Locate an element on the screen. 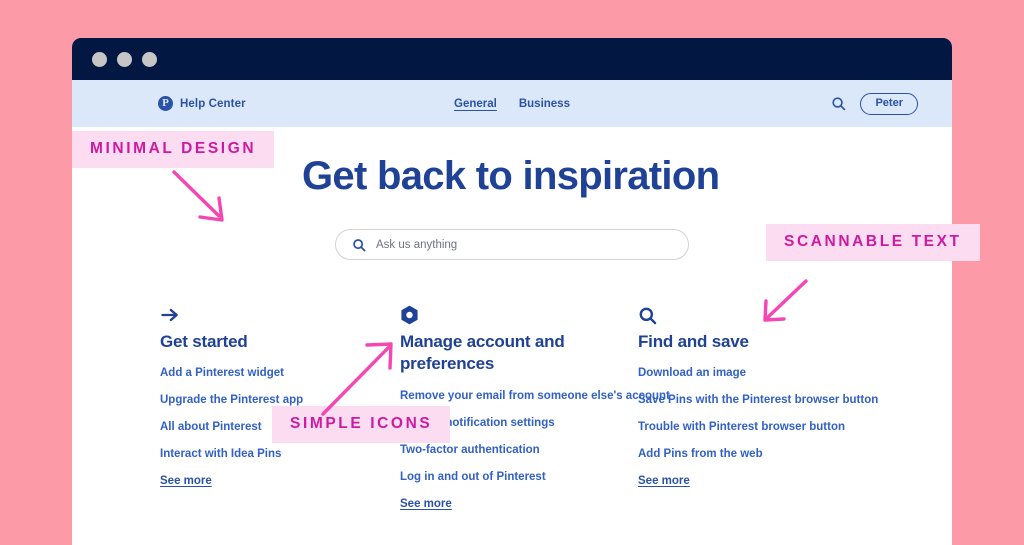 The height and width of the screenshot is (545, 1024). arrow-right-icon is located at coordinates (280, 315).